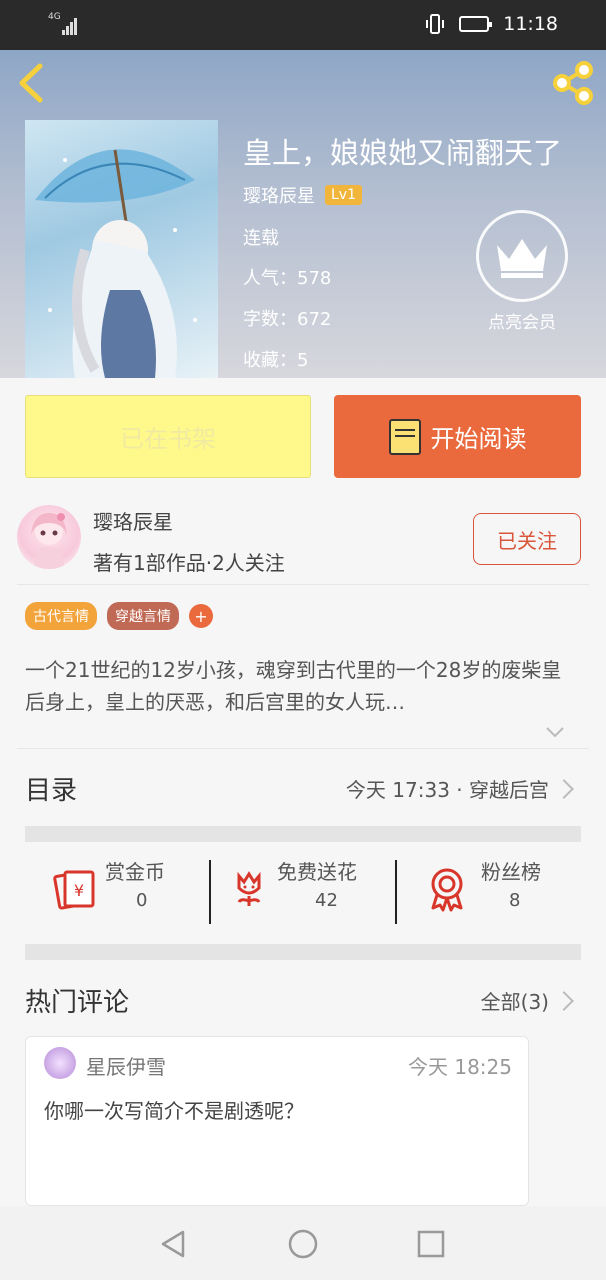  What do you see at coordinates (287, 319) in the screenshot?
I see `book-word-count: 字数：672` at bounding box center [287, 319].